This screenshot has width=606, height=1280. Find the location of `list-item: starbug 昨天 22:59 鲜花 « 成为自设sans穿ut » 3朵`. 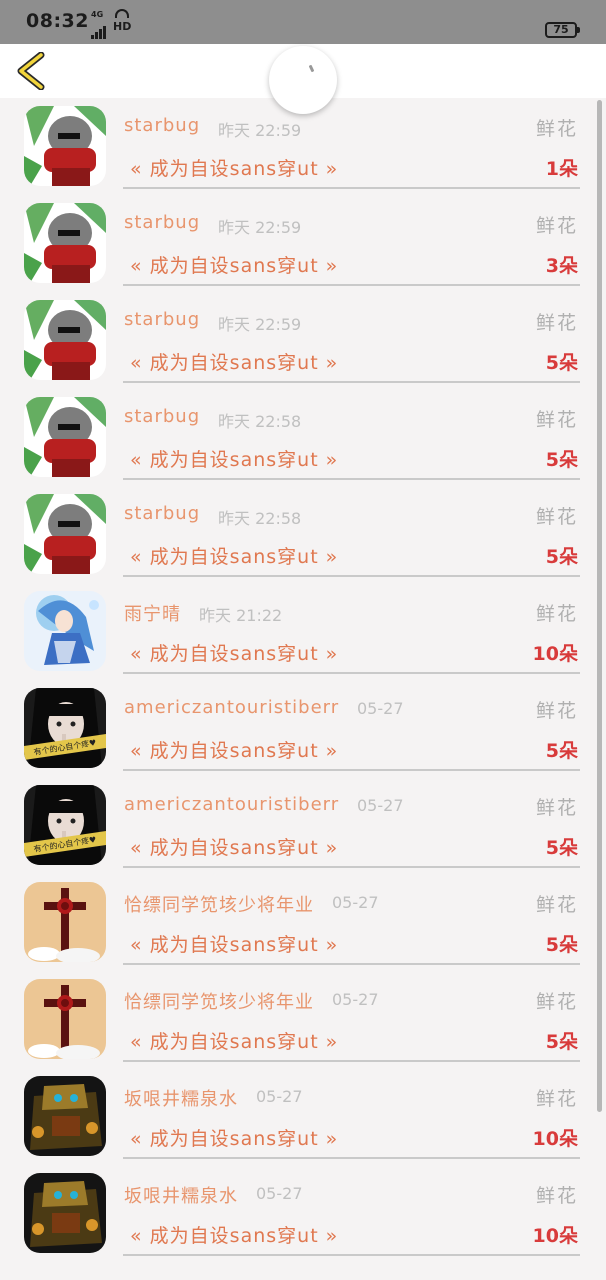

list-item: starbug 昨天 22:59 鲜花 « 成为自设sans穿ut » 3朵 is located at coordinates (303, 243).